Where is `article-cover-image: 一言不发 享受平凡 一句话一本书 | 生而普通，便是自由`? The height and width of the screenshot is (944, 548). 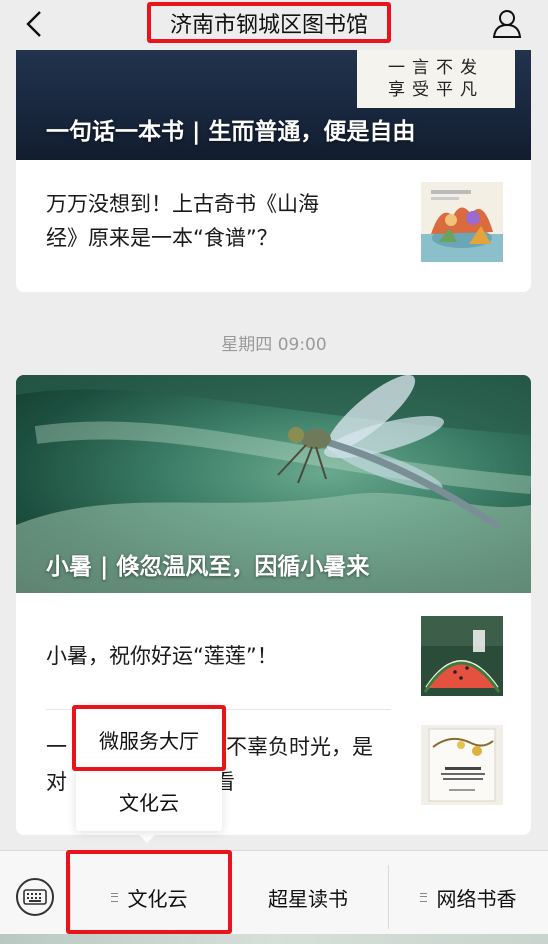 article-cover-image: 一言不发 享受平凡 一句话一本书 | 生而普通，便是自由 is located at coordinates (273, 105).